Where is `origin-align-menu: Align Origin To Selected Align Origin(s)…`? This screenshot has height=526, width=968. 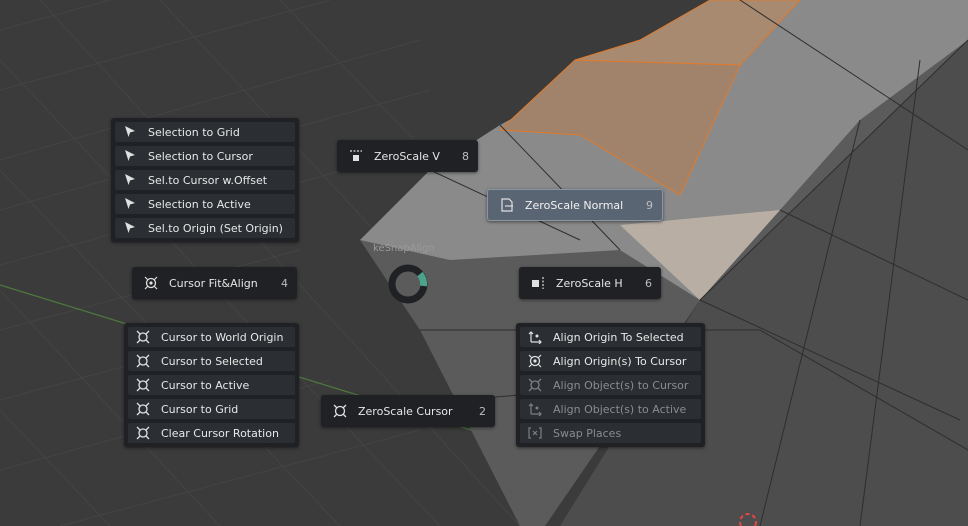
origin-align-menu: Align Origin To Selected Align Origin(s)… is located at coordinates (610, 385).